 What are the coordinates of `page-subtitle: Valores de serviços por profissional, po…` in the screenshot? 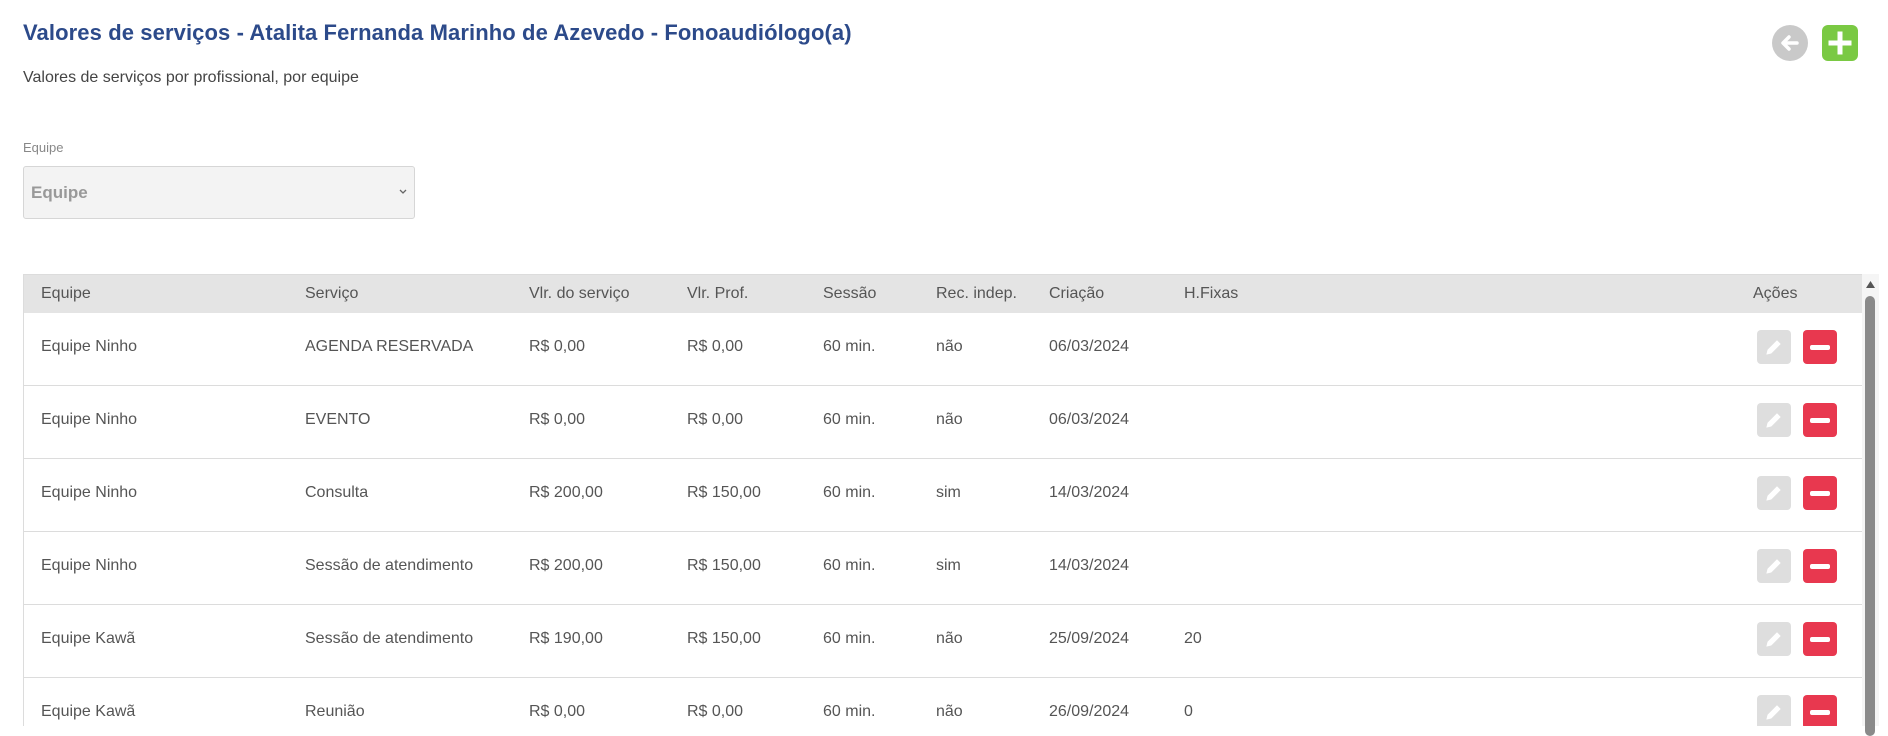 It's located at (191, 77).